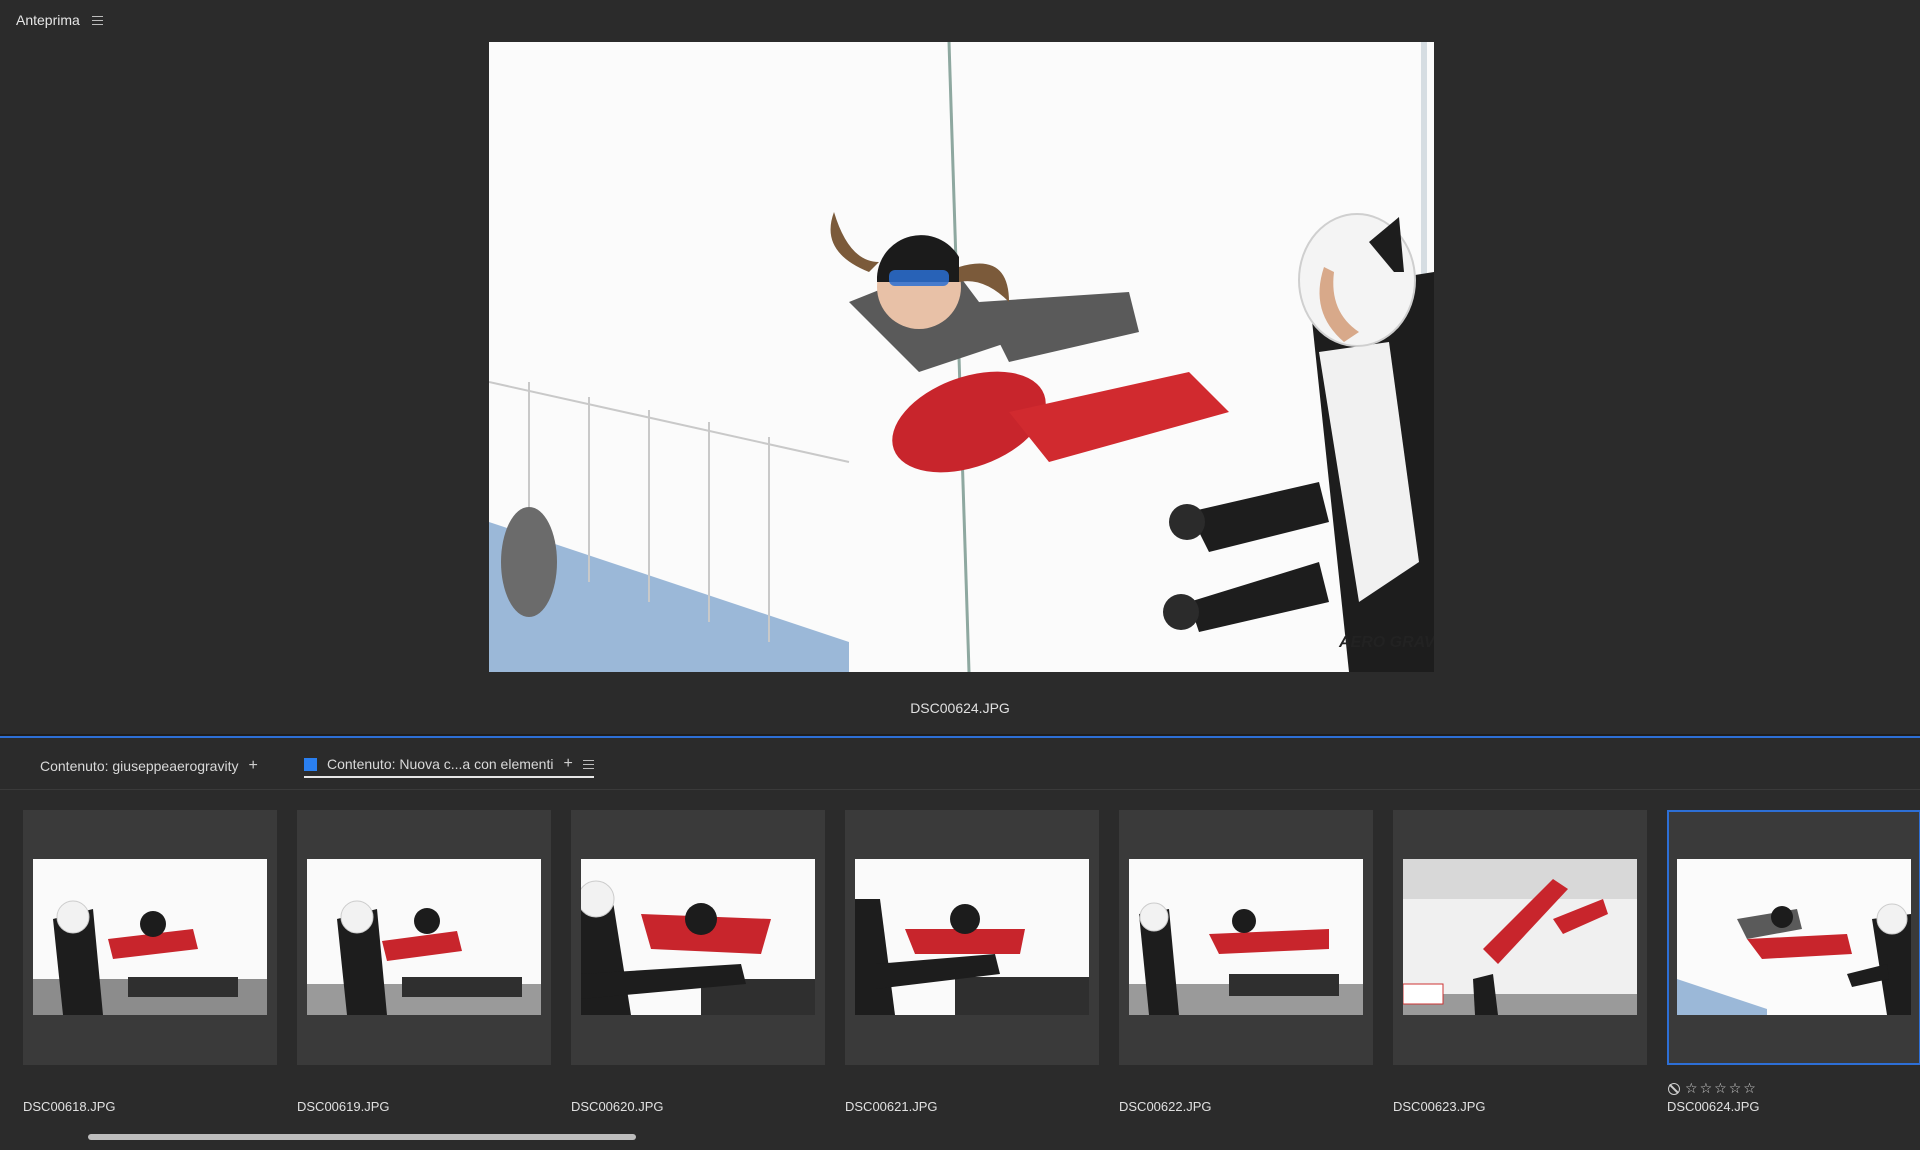  Describe the element at coordinates (362, 1137) in the screenshot. I see `scrollbar-thumb` at that location.